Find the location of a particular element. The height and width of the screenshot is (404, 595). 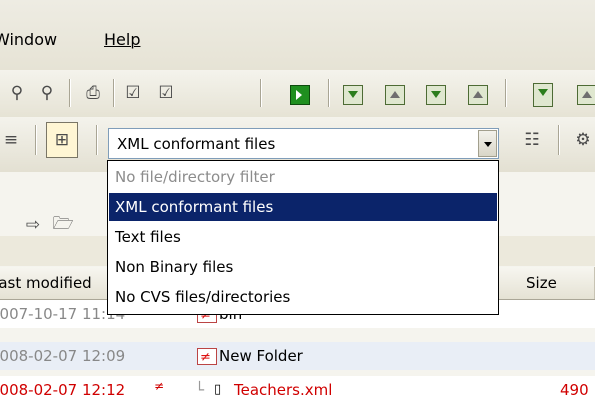

column-last-modified: Last modified is located at coordinates (54, 283).